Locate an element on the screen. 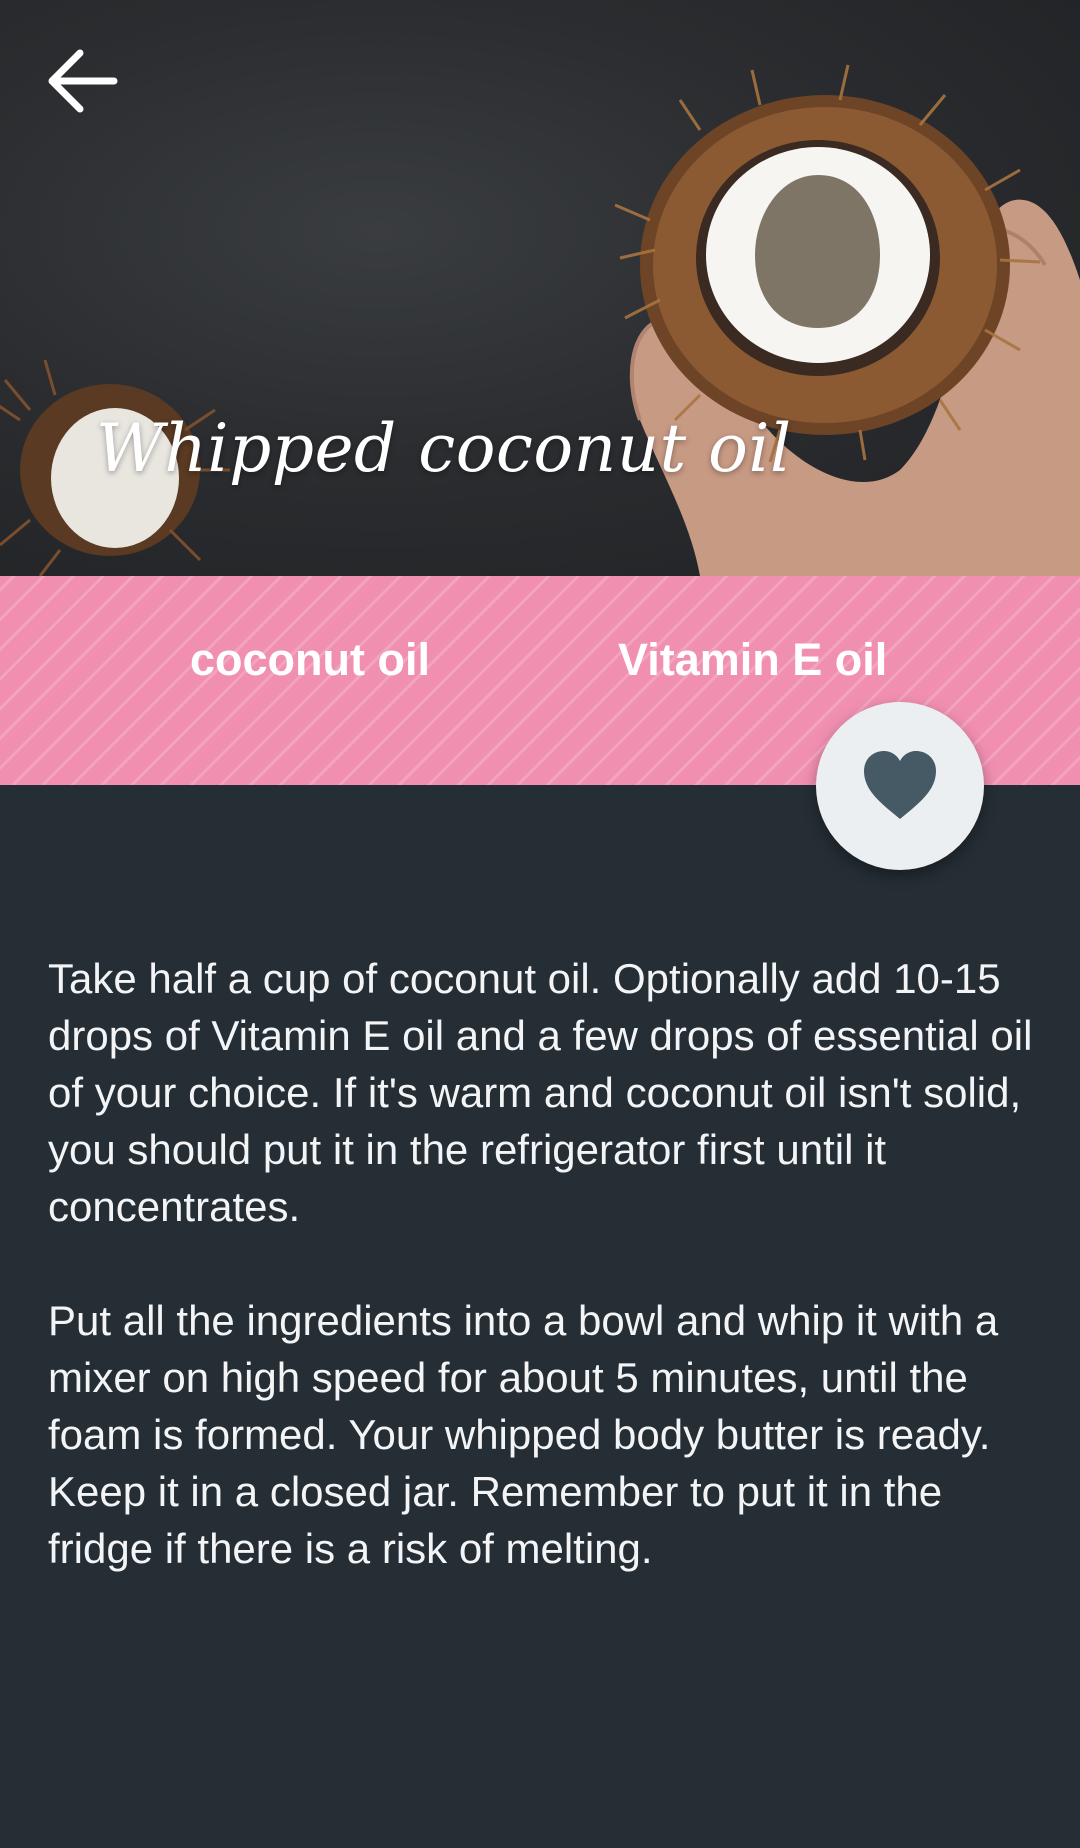 This screenshot has width=1080, height=1848. favorite-button is located at coordinates (900, 786).